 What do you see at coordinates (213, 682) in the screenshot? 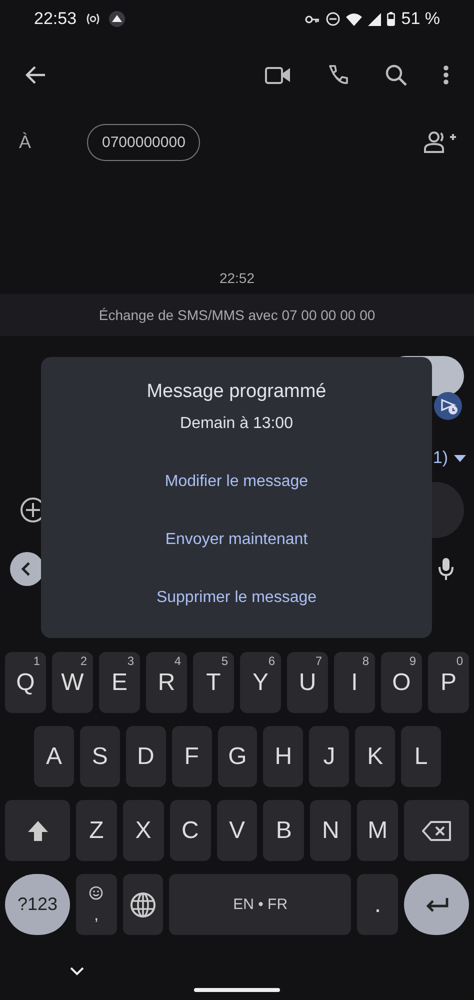
I see `keyboard-key: T 5` at bounding box center [213, 682].